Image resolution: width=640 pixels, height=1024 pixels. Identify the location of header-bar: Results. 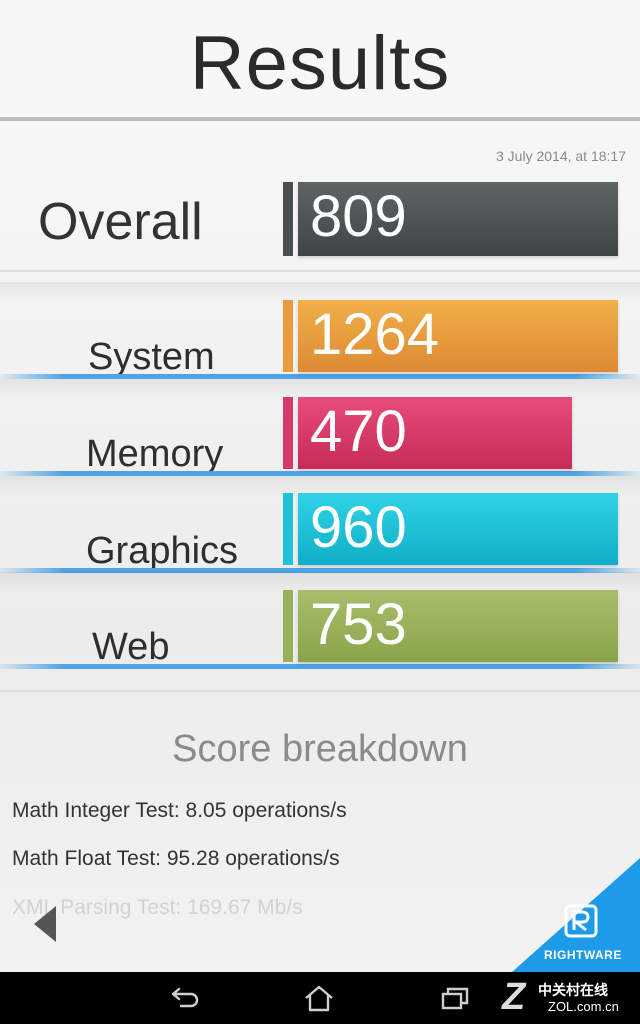
(320, 60).